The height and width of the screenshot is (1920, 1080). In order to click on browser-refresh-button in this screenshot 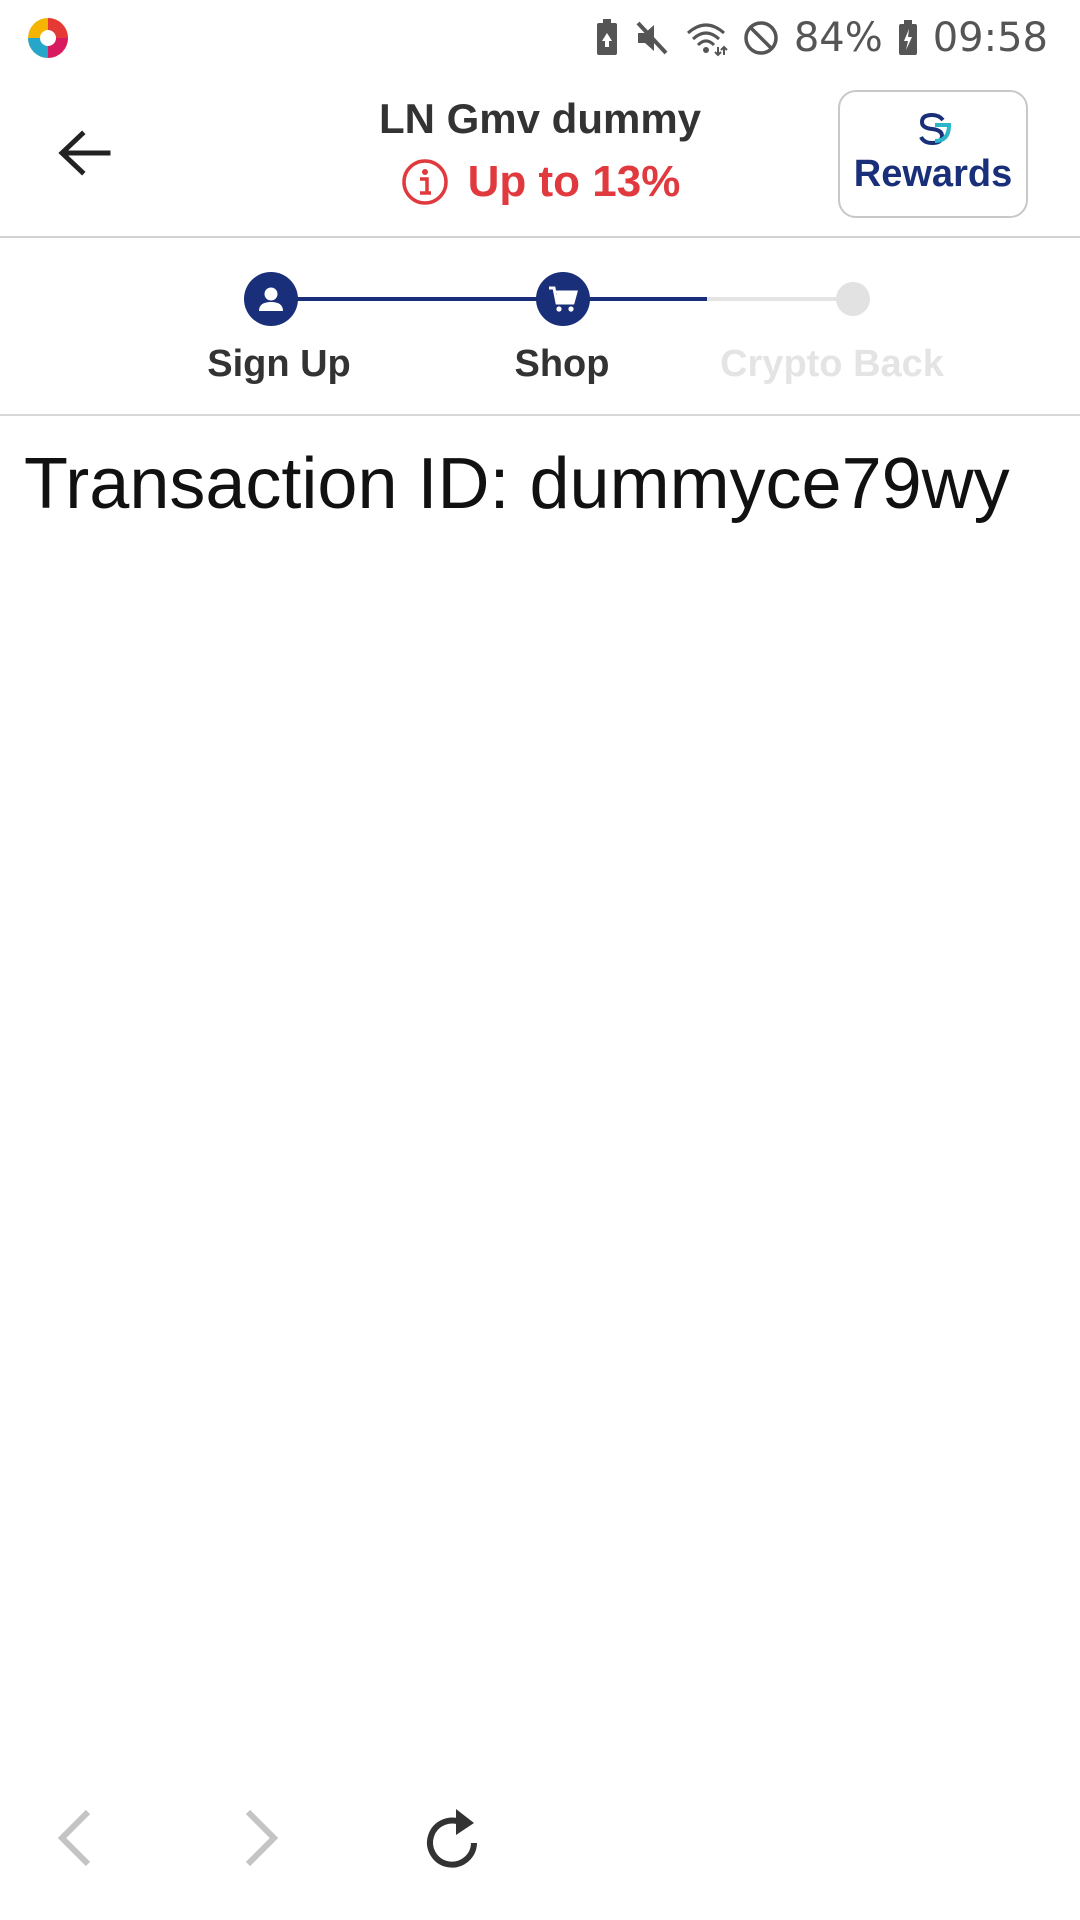, I will do `click(454, 1838)`.